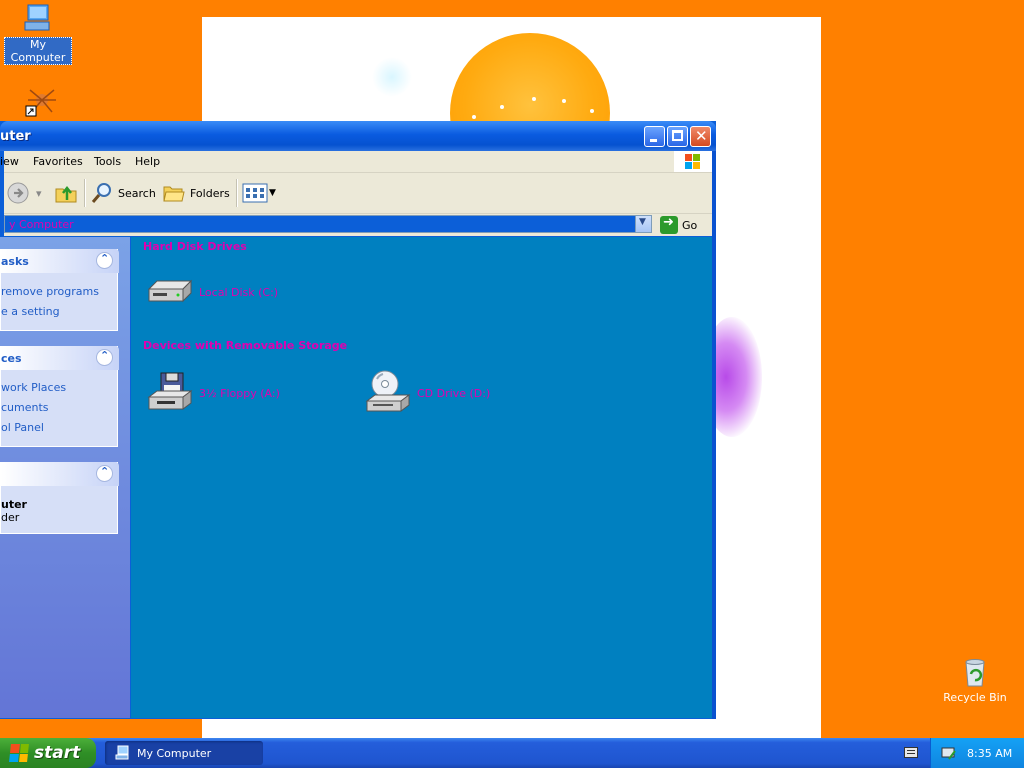 The width and height of the screenshot is (1024, 768). Describe the element at coordinates (328, 224) in the screenshot. I see `address-input: y Computer ▼` at that location.